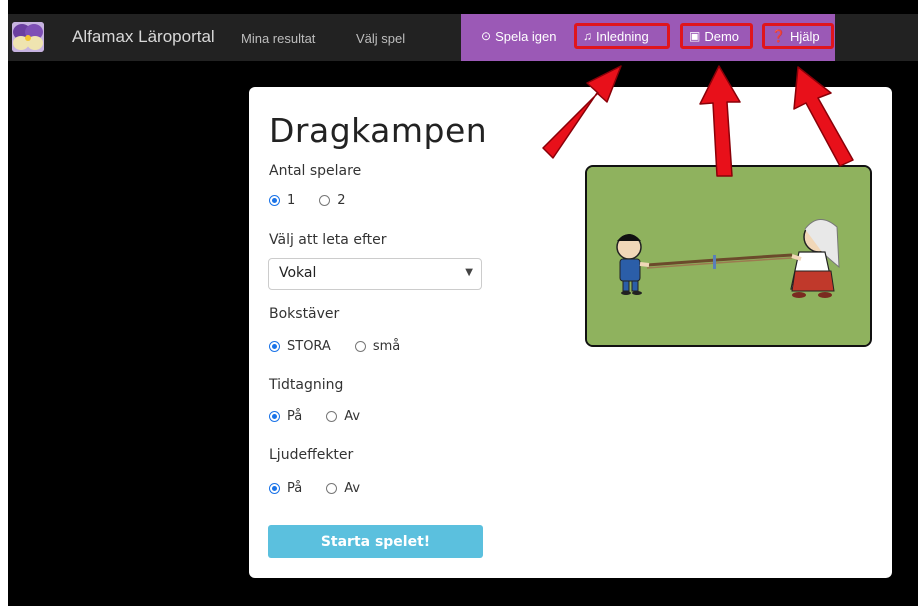  What do you see at coordinates (328, 240) in the screenshot?
I see `search-label: Välj att leta efter` at bounding box center [328, 240].